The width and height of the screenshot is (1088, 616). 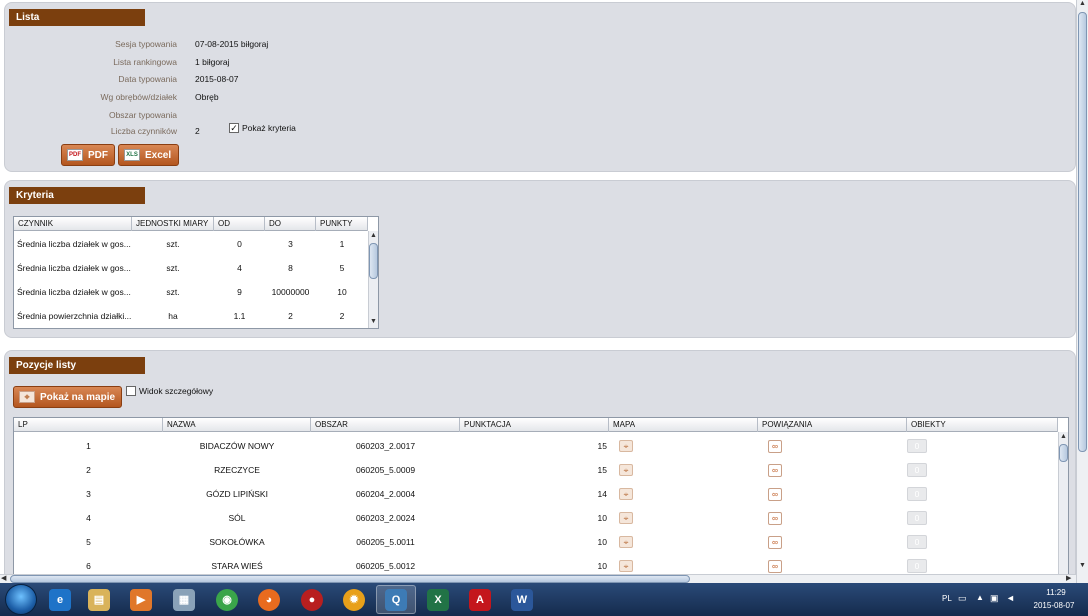 I want to click on taskbar-app-acrobat: A, so click(x=480, y=599).